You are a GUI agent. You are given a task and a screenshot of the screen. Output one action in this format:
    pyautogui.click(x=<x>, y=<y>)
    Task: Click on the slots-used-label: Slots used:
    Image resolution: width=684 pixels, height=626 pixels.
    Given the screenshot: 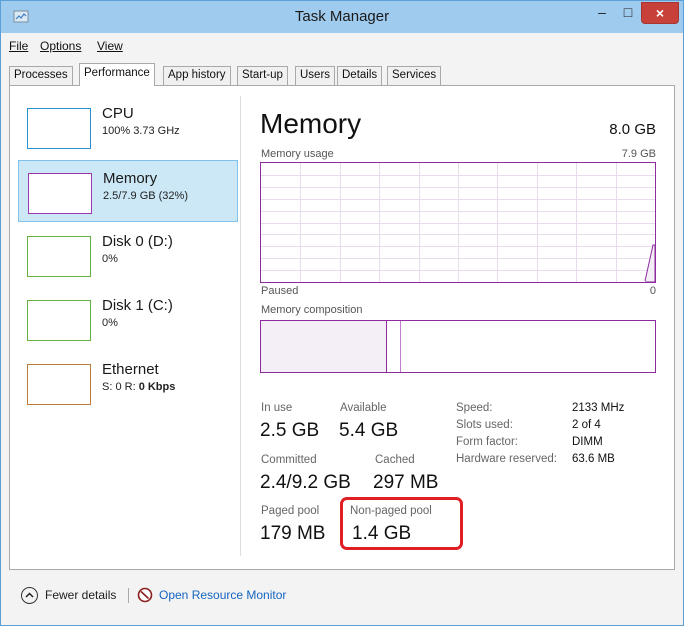 What is the action you would take?
    pyautogui.click(x=484, y=425)
    